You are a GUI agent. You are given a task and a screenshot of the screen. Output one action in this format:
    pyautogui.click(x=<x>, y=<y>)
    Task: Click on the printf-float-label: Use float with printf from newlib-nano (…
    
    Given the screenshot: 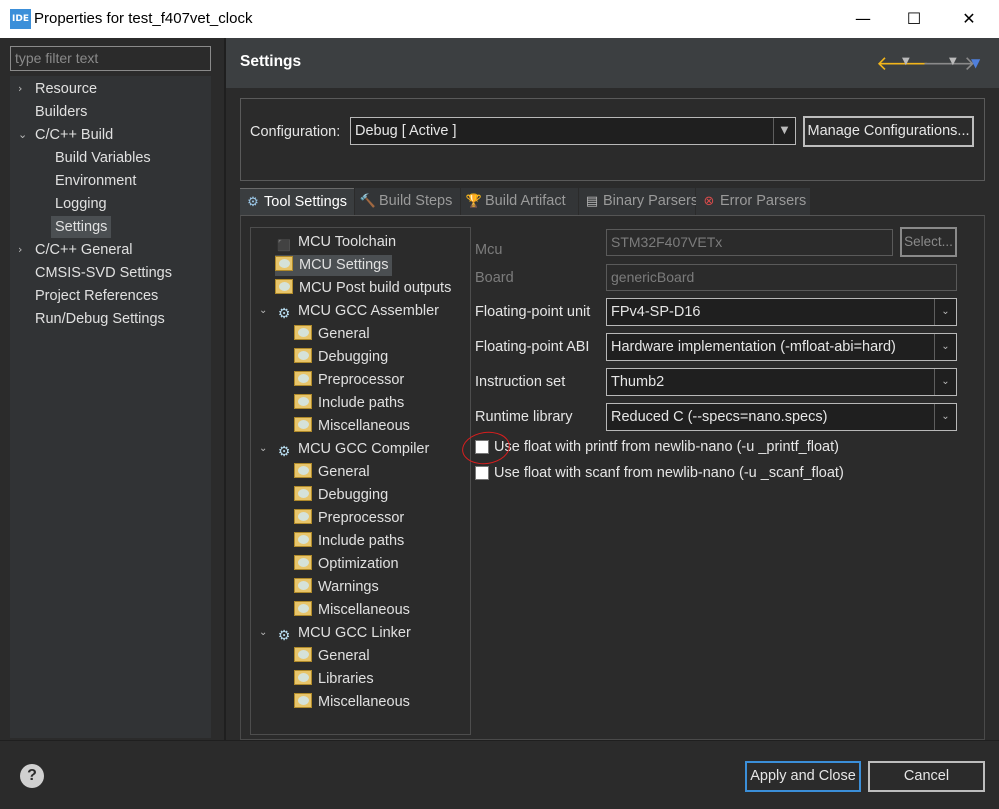 What is the action you would take?
    pyautogui.click(x=666, y=447)
    